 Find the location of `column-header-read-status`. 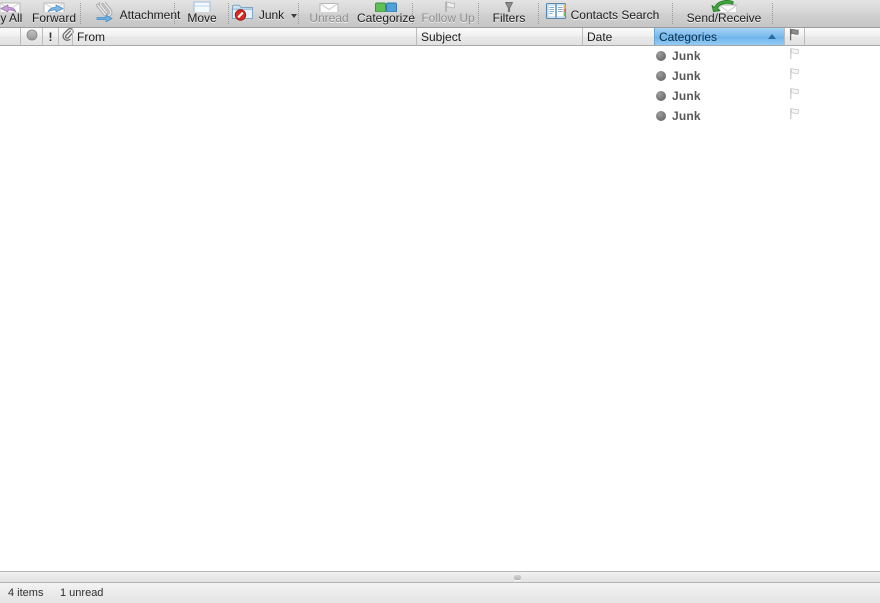

column-header-read-status is located at coordinates (31, 36).